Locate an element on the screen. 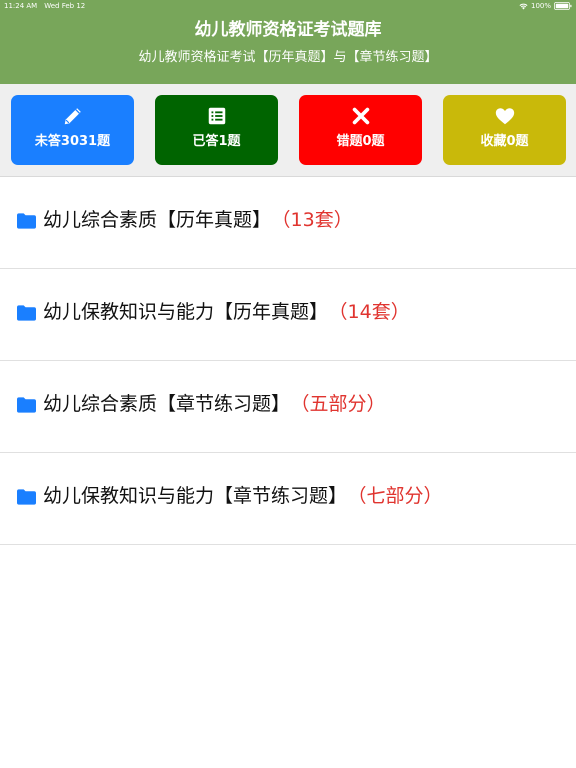 Image resolution: width=576 pixels, height=768 pixels. pencil-icon is located at coordinates (72, 116).